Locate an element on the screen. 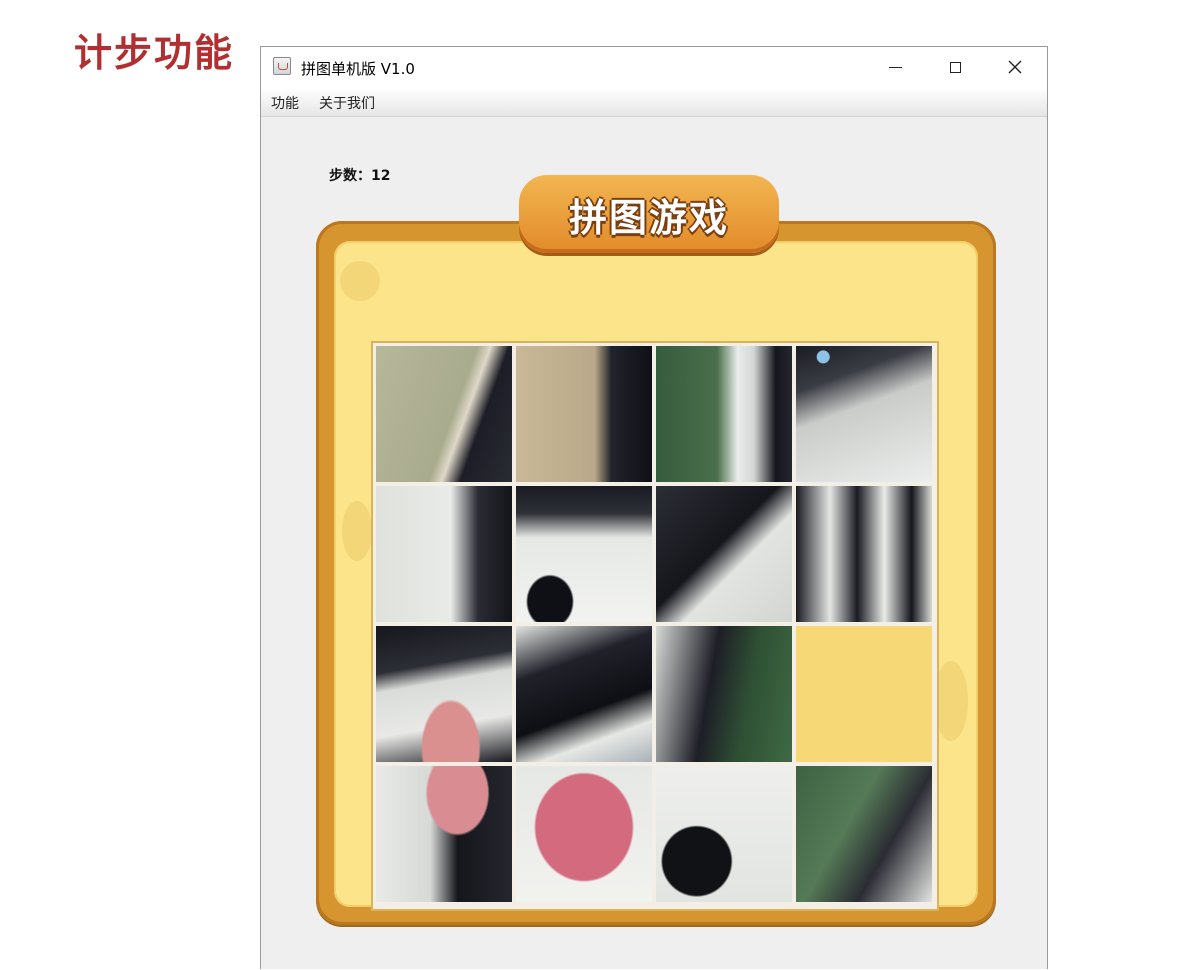 The width and height of the screenshot is (1198, 970). slide-title: 计步功能 is located at coordinates (154, 53).